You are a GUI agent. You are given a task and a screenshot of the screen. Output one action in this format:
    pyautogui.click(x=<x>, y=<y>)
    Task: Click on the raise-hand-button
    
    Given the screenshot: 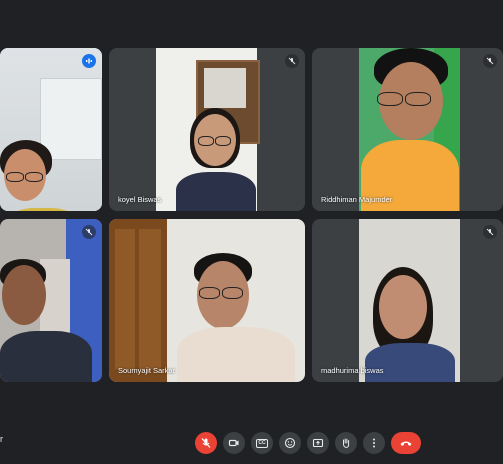 What is the action you would take?
    pyautogui.click(x=346, y=443)
    